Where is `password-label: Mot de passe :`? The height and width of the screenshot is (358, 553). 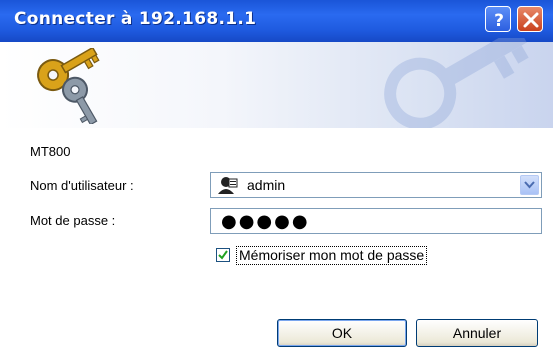
password-label: Mot de passe : is located at coordinates (73, 220).